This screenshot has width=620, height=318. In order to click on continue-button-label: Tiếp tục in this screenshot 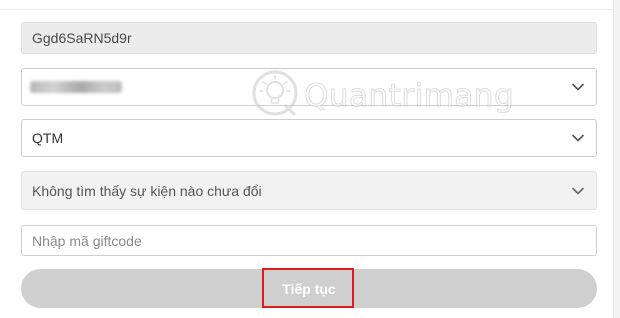, I will do `click(309, 288)`.